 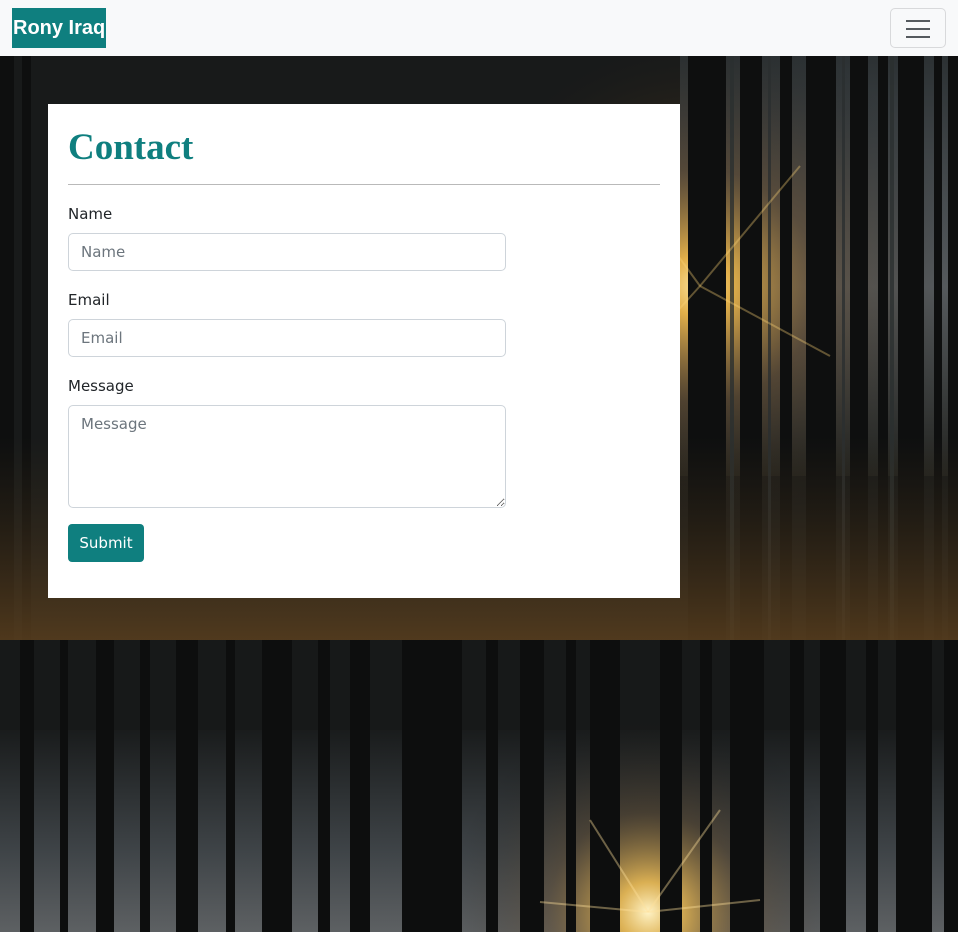 What do you see at coordinates (287, 252) in the screenshot?
I see `name-input` at bounding box center [287, 252].